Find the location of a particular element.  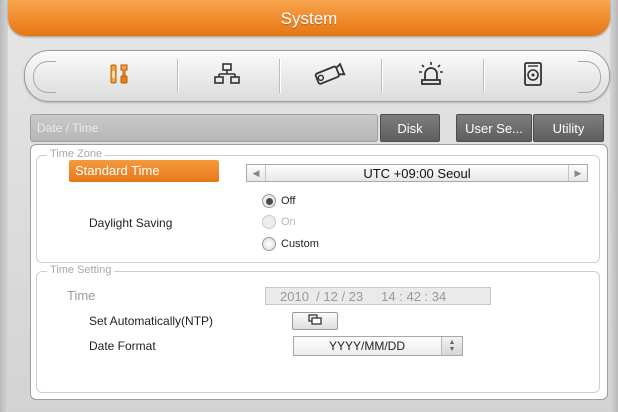

tab-date-time: Date / Time is located at coordinates (204, 128).